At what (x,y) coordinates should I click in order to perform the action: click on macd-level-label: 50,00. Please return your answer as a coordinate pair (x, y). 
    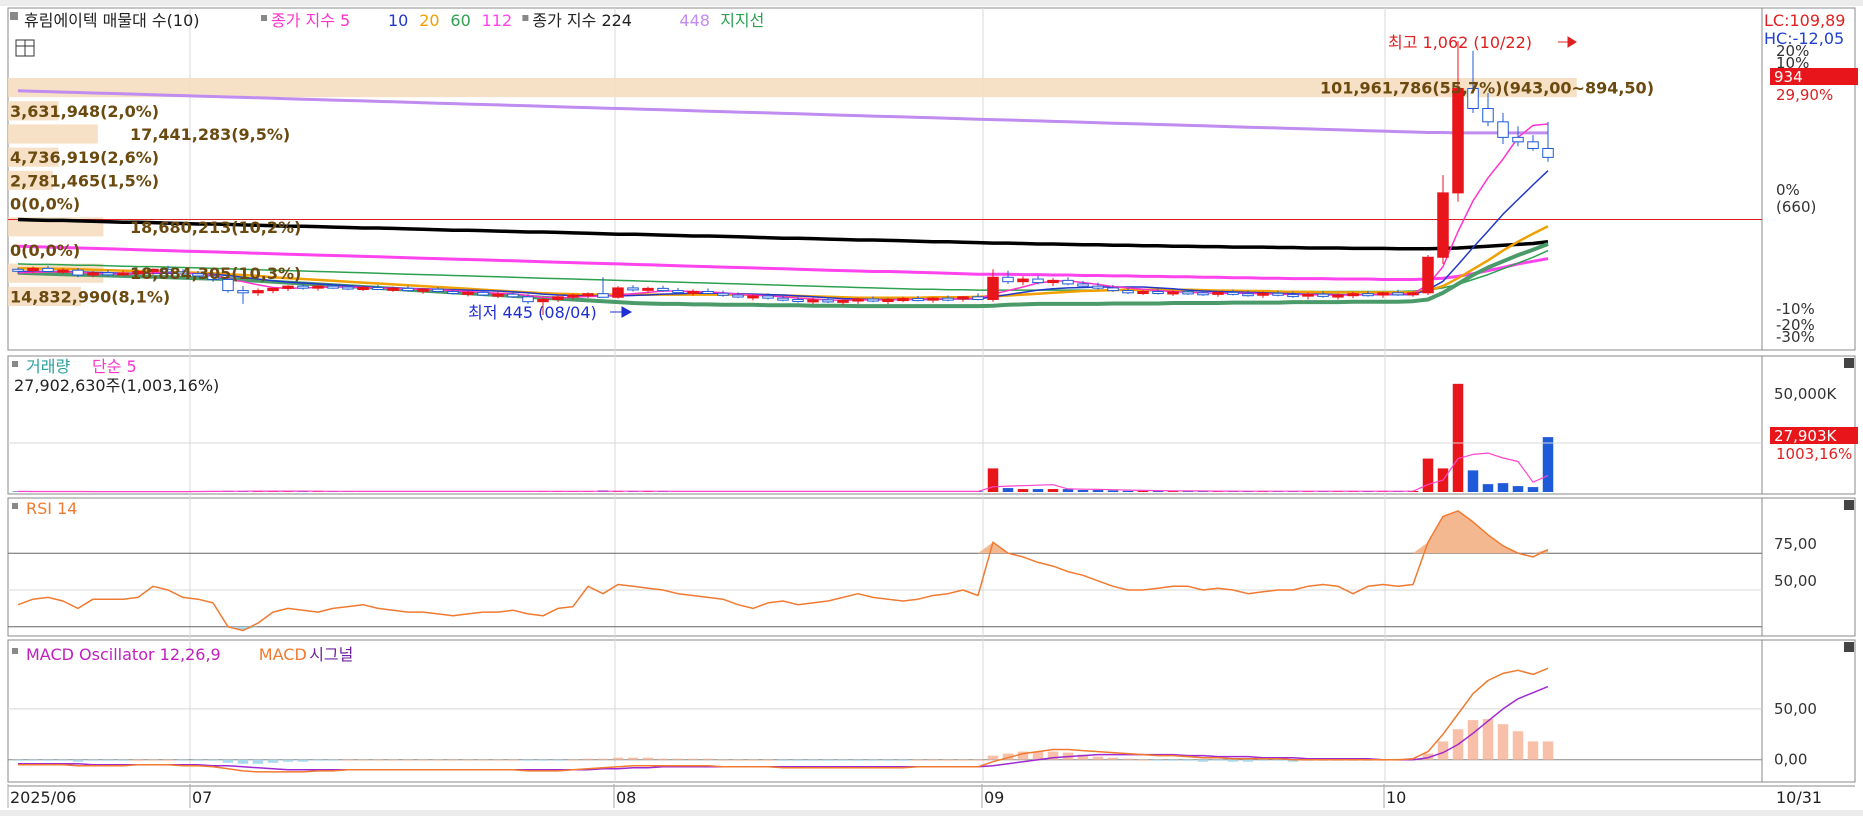
    Looking at the image, I should click on (1795, 709).